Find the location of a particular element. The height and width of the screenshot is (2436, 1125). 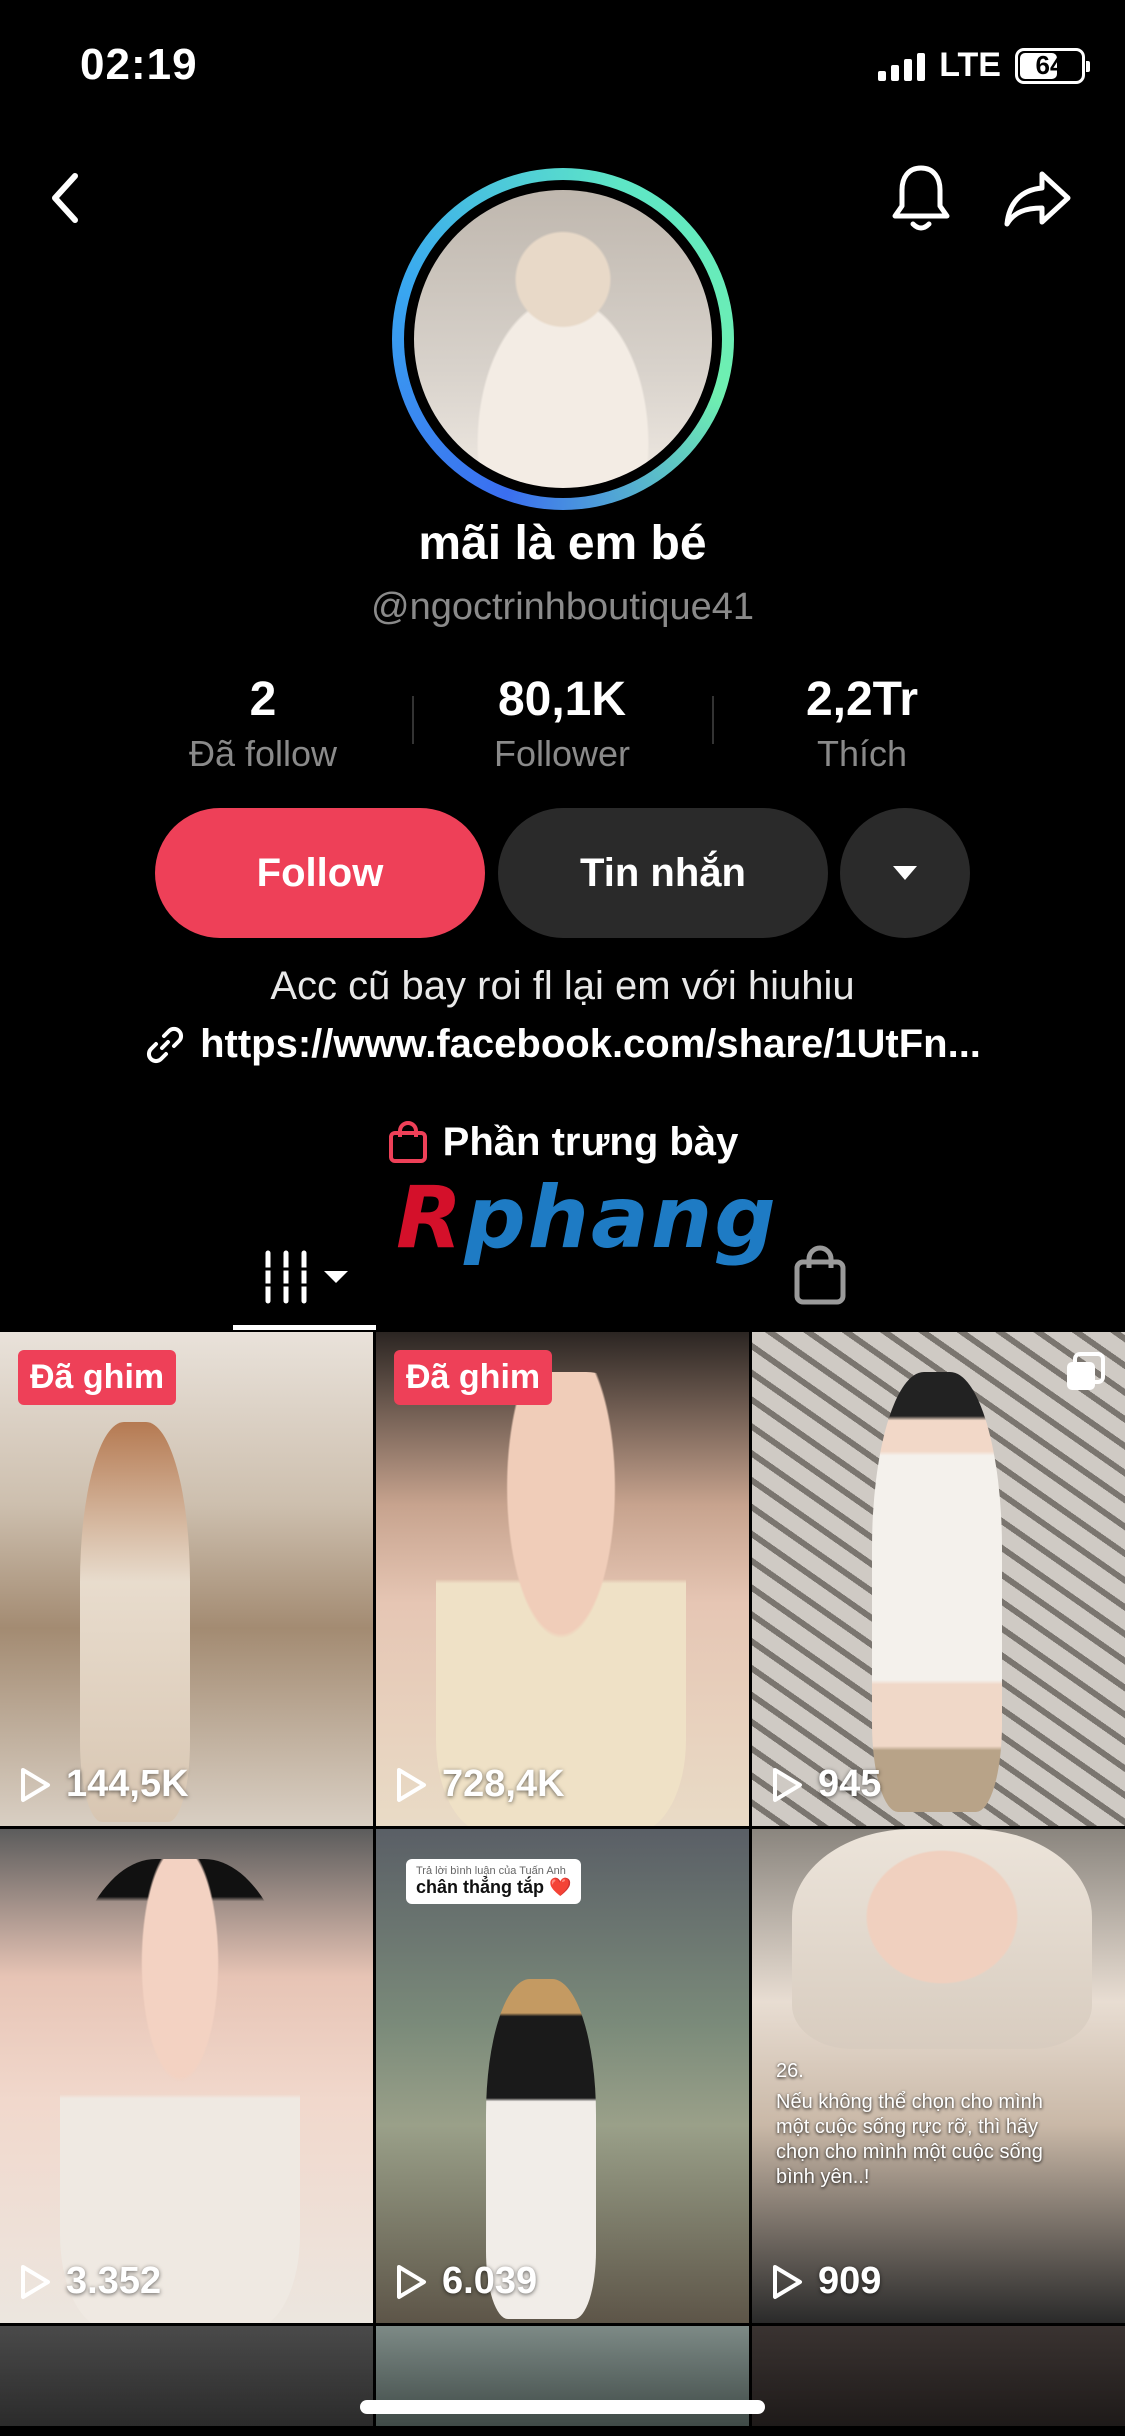

status-right: LTE 64 is located at coordinates (984, 65).